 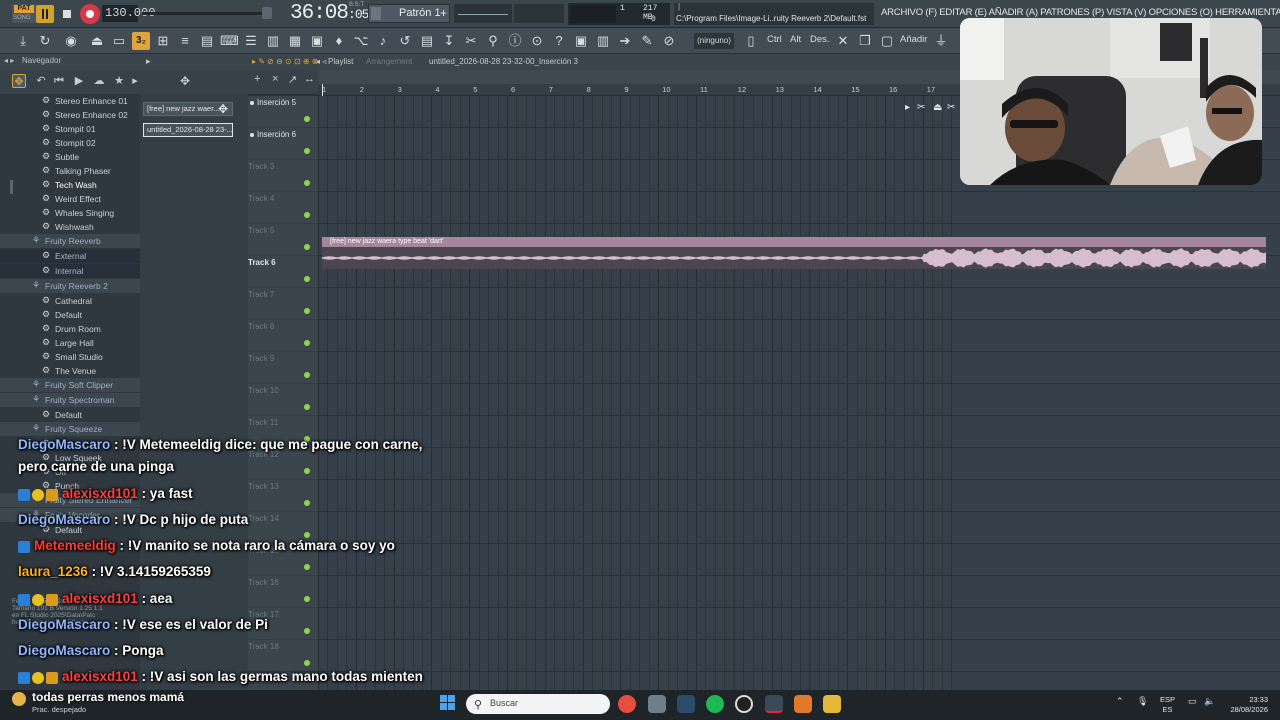 What do you see at coordinates (275, 79) in the screenshot?
I see `close-track-icon: ×` at bounding box center [275, 79].